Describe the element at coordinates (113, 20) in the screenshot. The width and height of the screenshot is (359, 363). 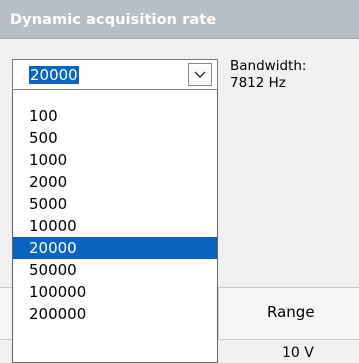
I see `panel-title: Dynamic acquisition rate` at that location.